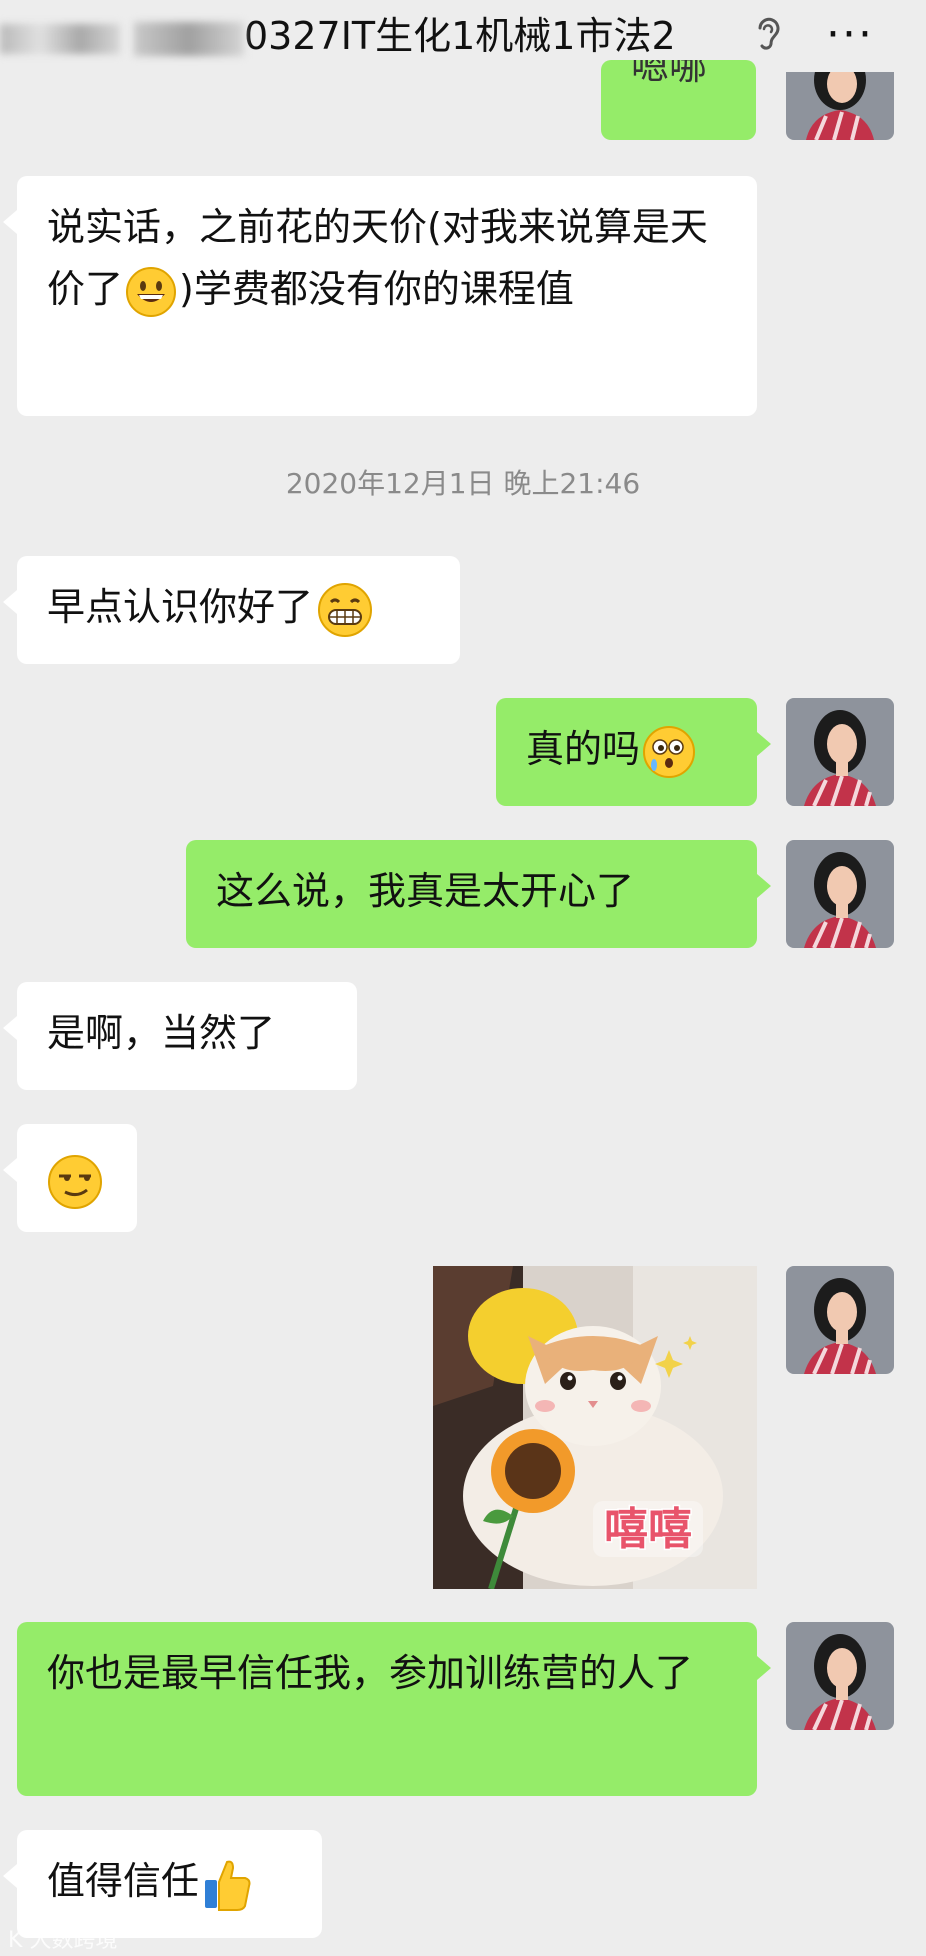  Describe the element at coordinates (767, 34) in the screenshot. I see `ear-icon` at that location.